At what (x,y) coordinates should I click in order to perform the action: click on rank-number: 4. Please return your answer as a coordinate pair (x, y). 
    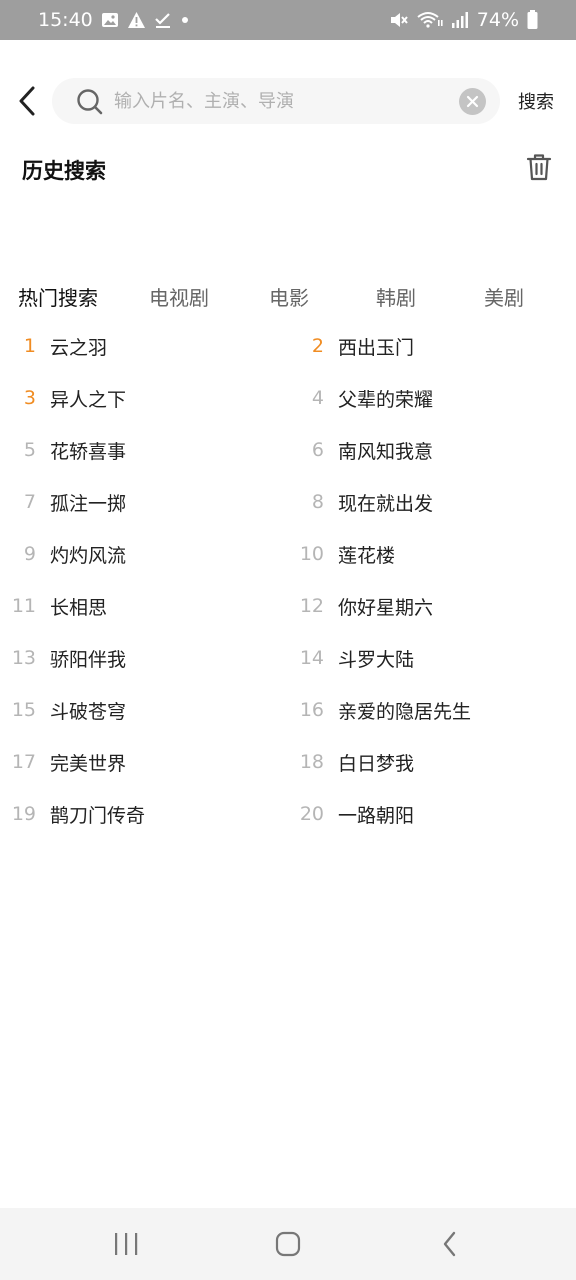
    Looking at the image, I should click on (317, 398).